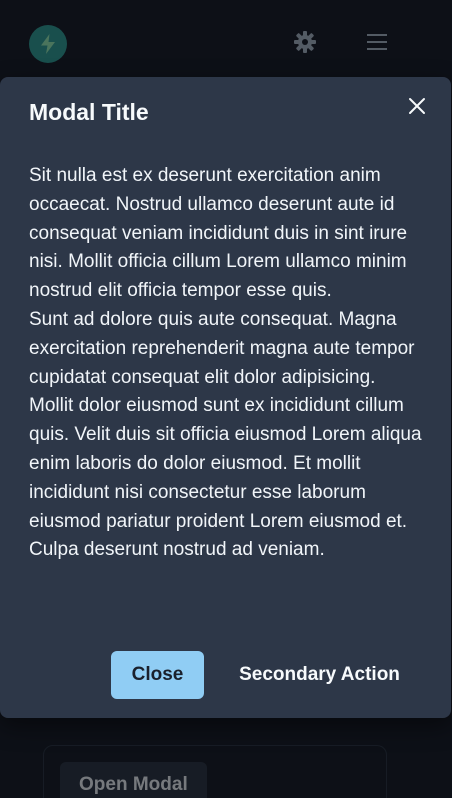 The image size is (452, 798). I want to click on modal-title: Modal Title, so click(89, 112).